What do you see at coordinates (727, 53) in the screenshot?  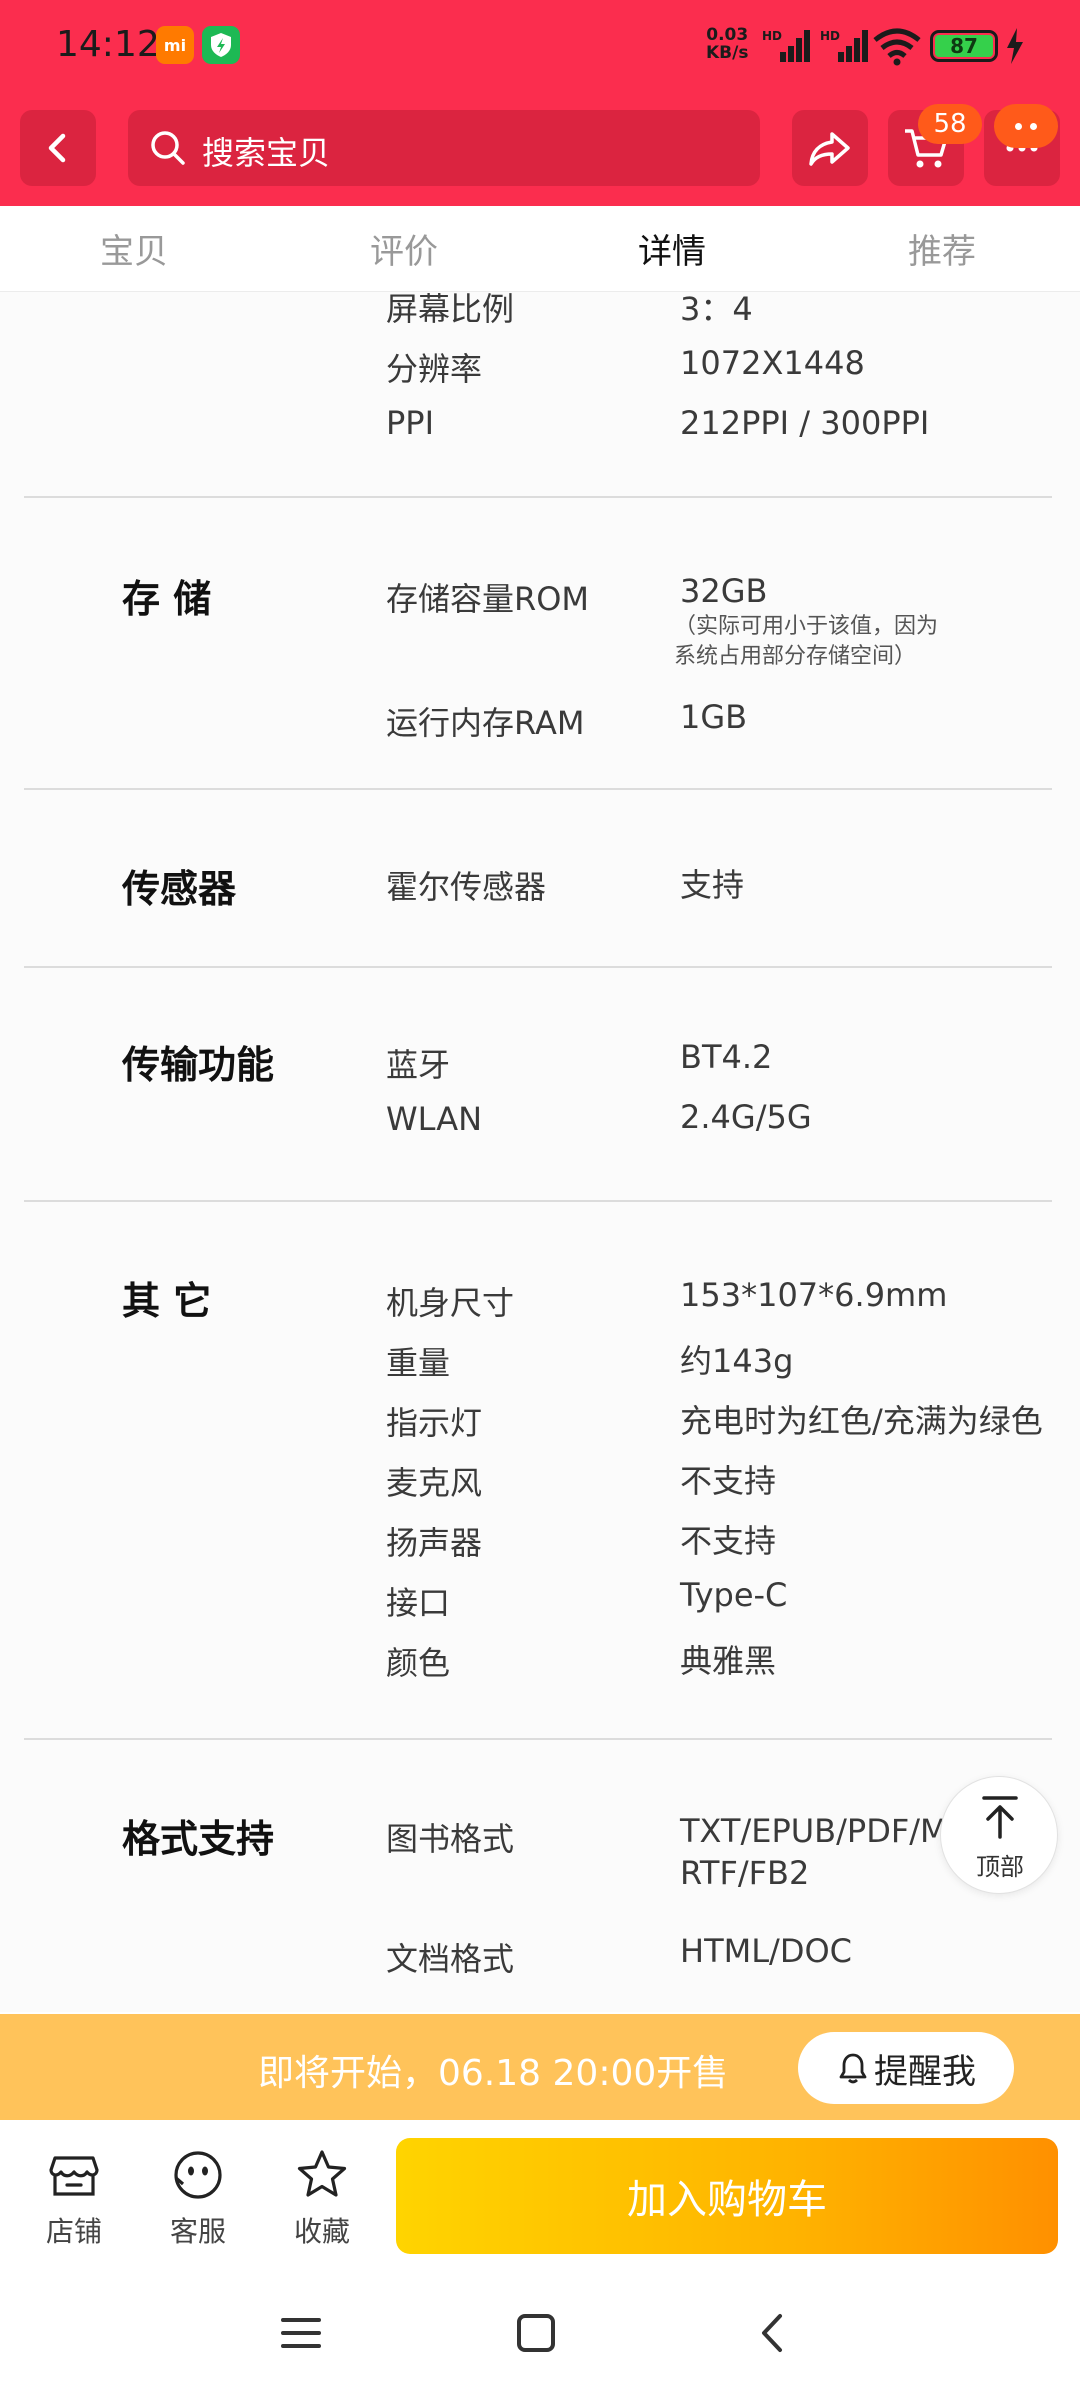 I see `net-speed-unit: KB/s` at bounding box center [727, 53].